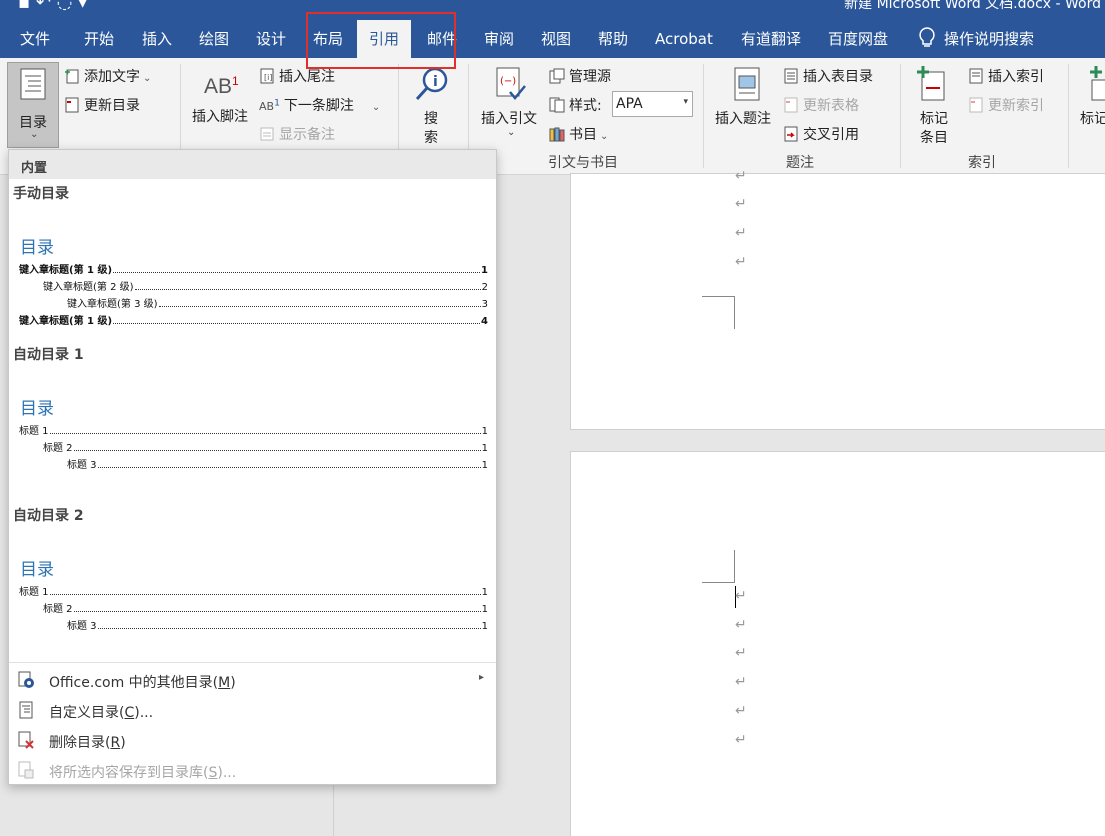  What do you see at coordinates (222, 98) in the screenshot?
I see `insert-footnote-button: AB1 插入脚注` at bounding box center [222, 98].